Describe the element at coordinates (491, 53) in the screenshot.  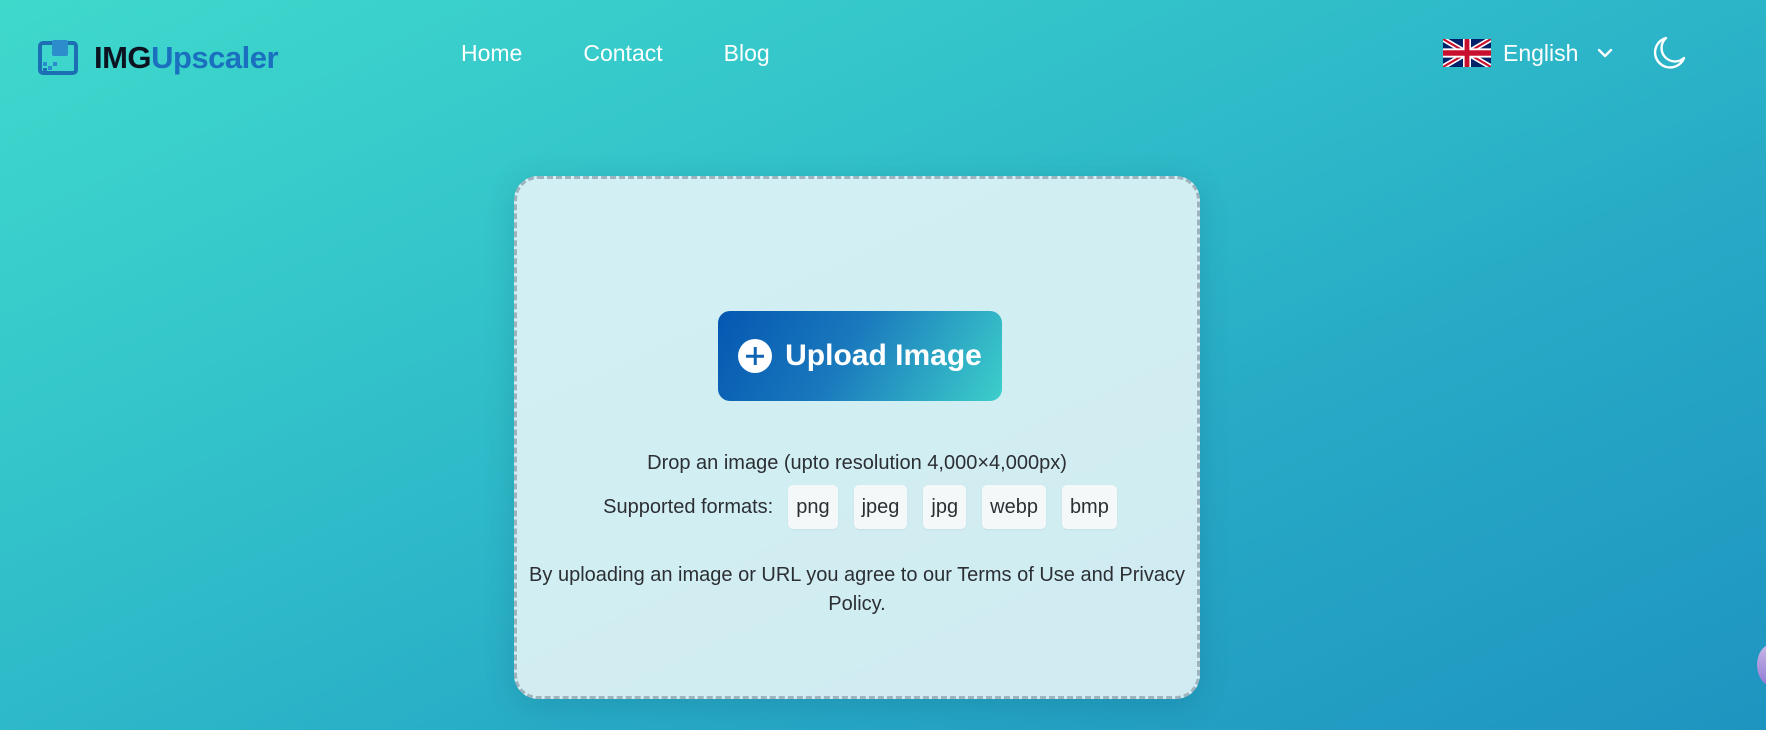
I see `nav-home: Home` at that location.